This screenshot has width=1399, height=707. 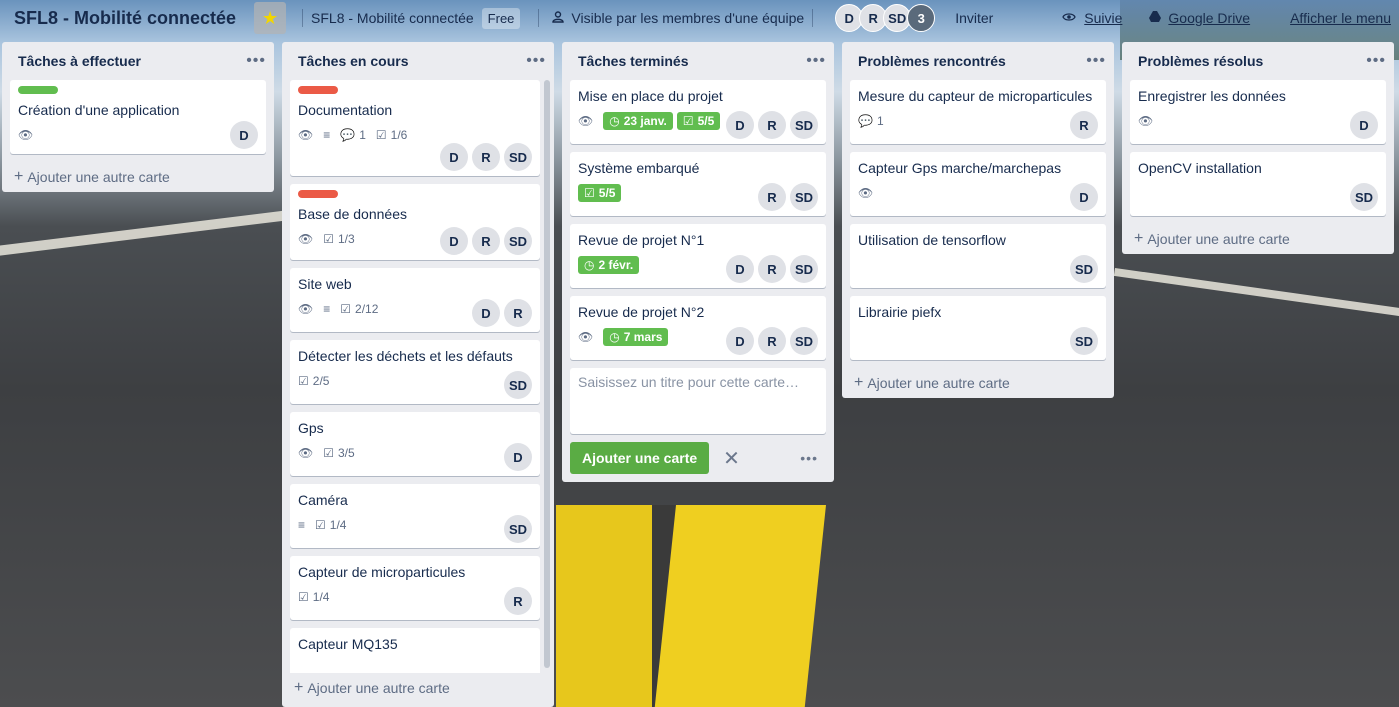 I want to click on checklist-badge: ☑ 1/3, so click(x=339, y=239).